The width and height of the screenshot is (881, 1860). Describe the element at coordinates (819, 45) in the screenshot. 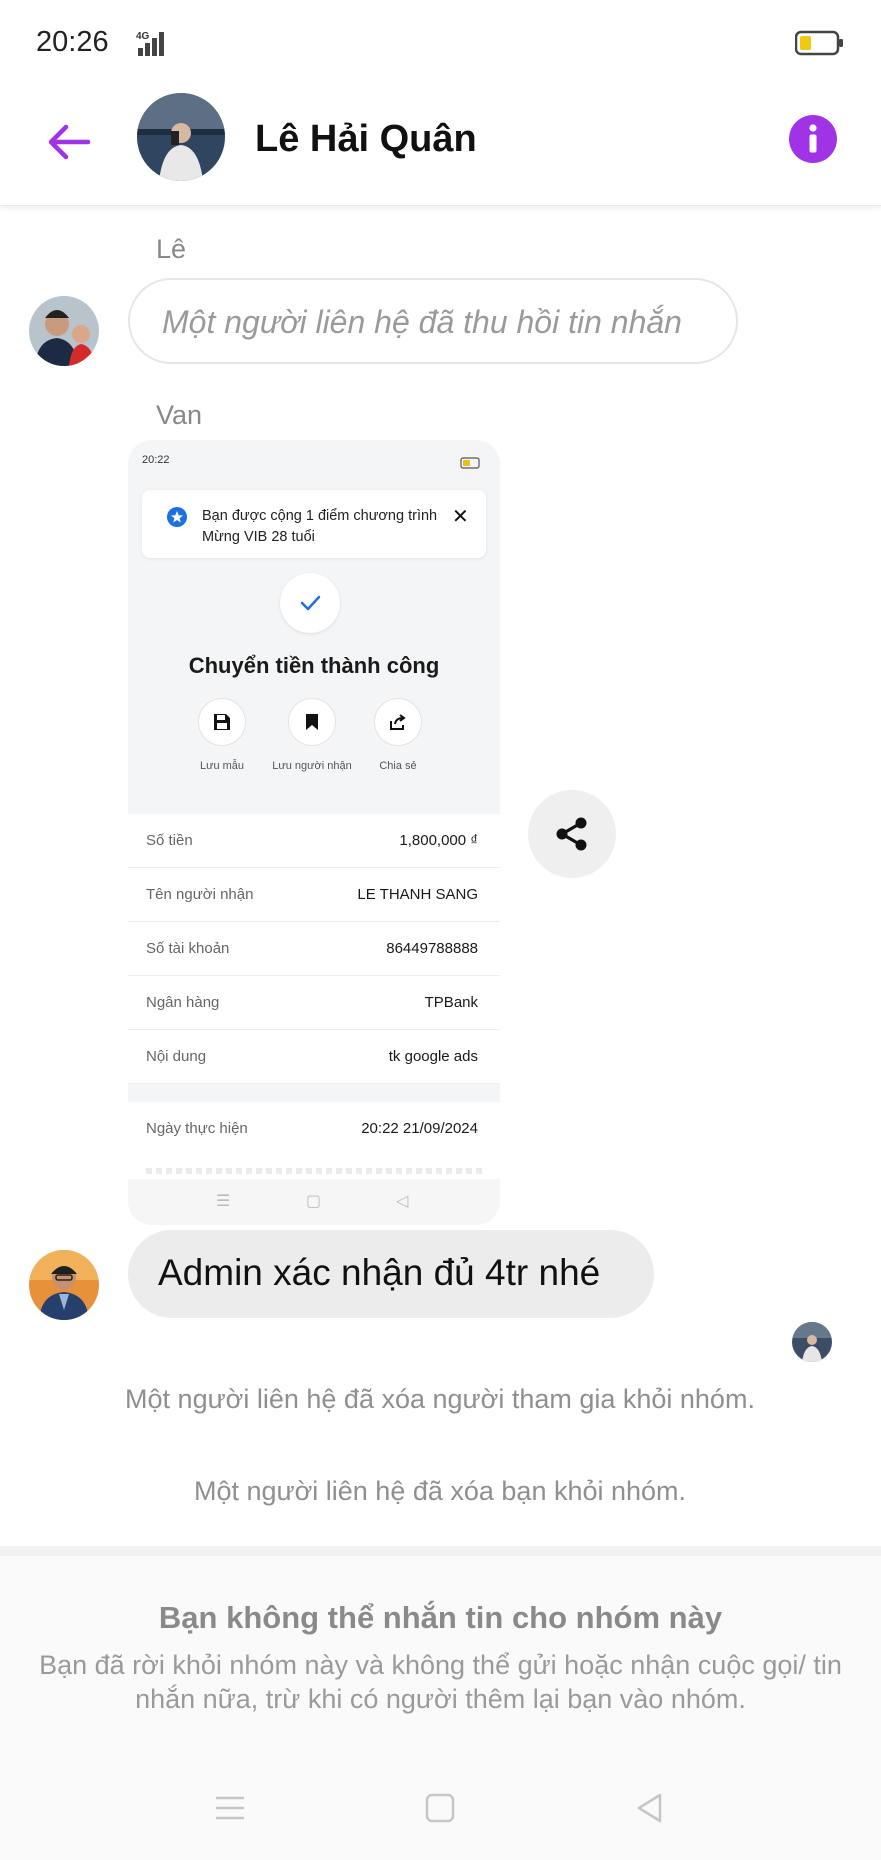

I see `battery-icon` at that location.